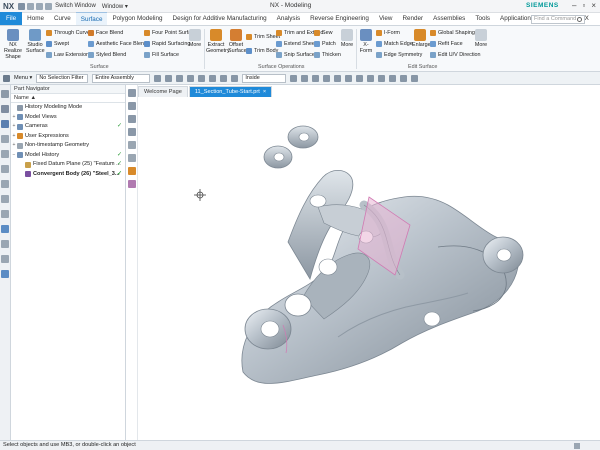 The image size is (600, 450). I want to click on extract-geometry-button: Extract Geometry, so click(218, 41).